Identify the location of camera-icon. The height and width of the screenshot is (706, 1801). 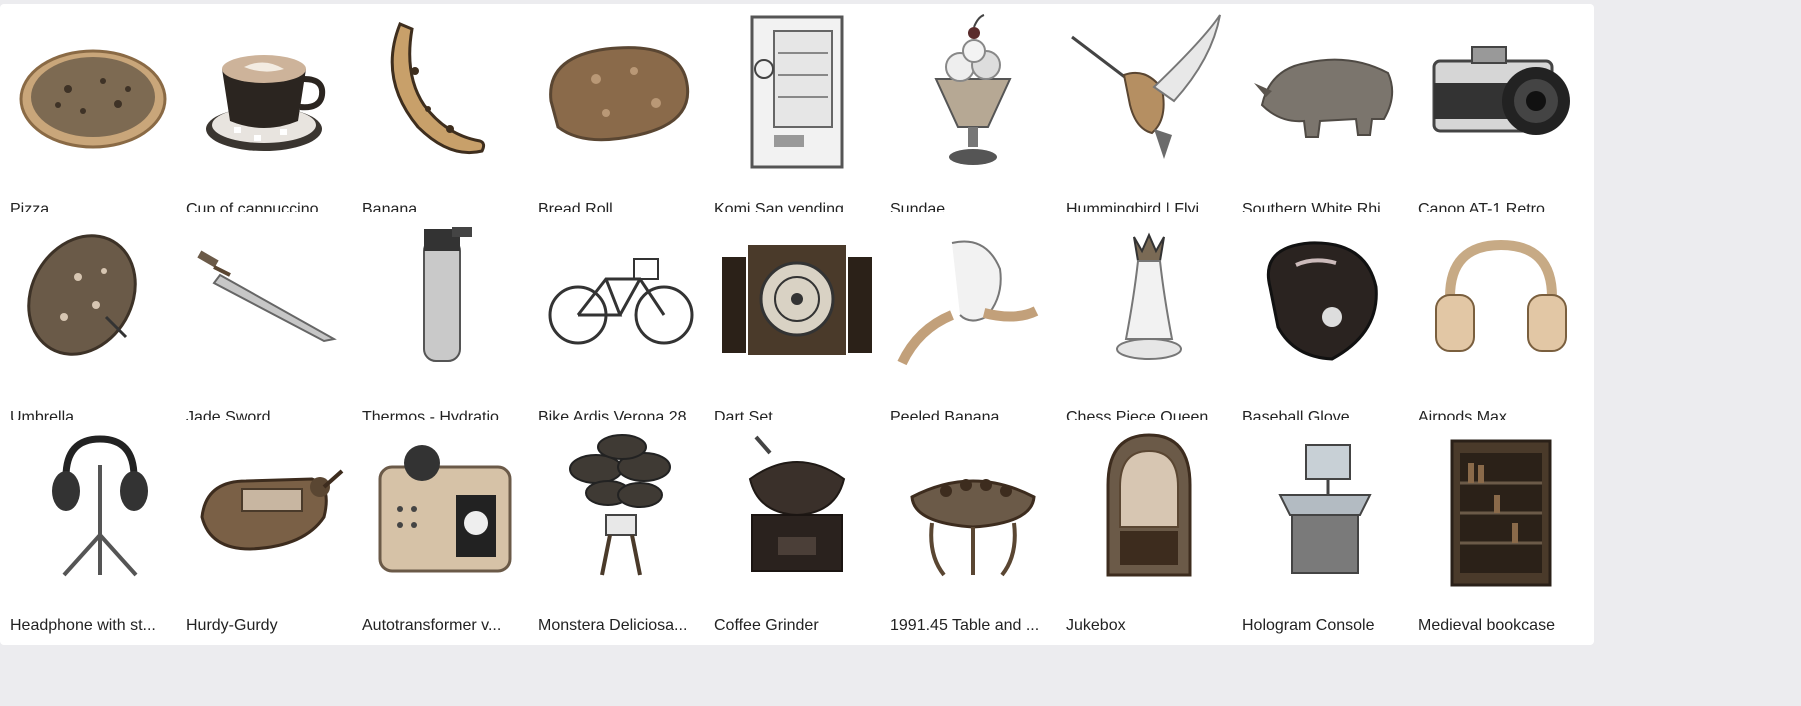
(1501, 94).